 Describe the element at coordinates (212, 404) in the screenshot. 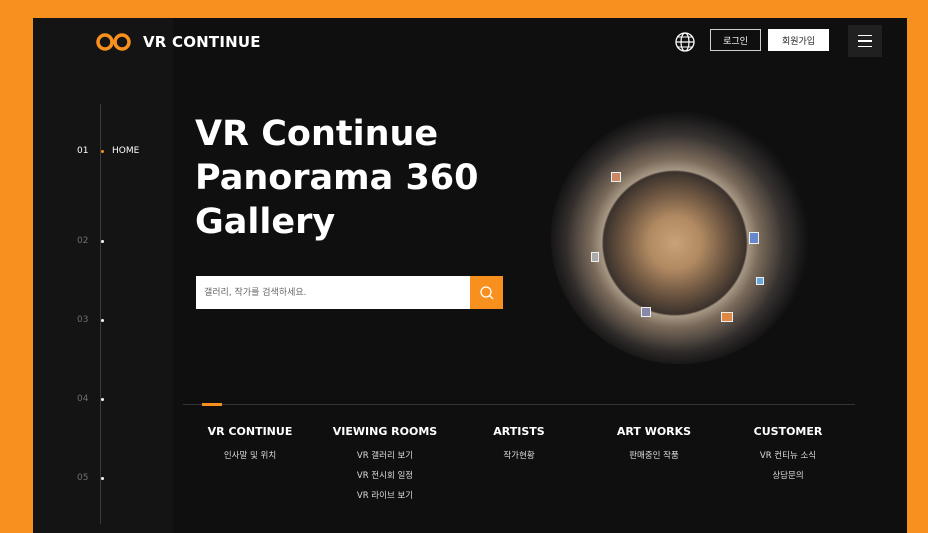

I see `divider-accent` at that location.